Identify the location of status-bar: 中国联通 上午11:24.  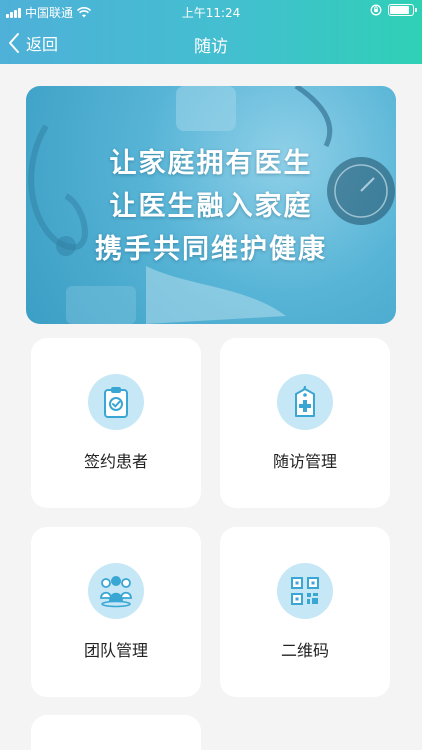
(211, 11).